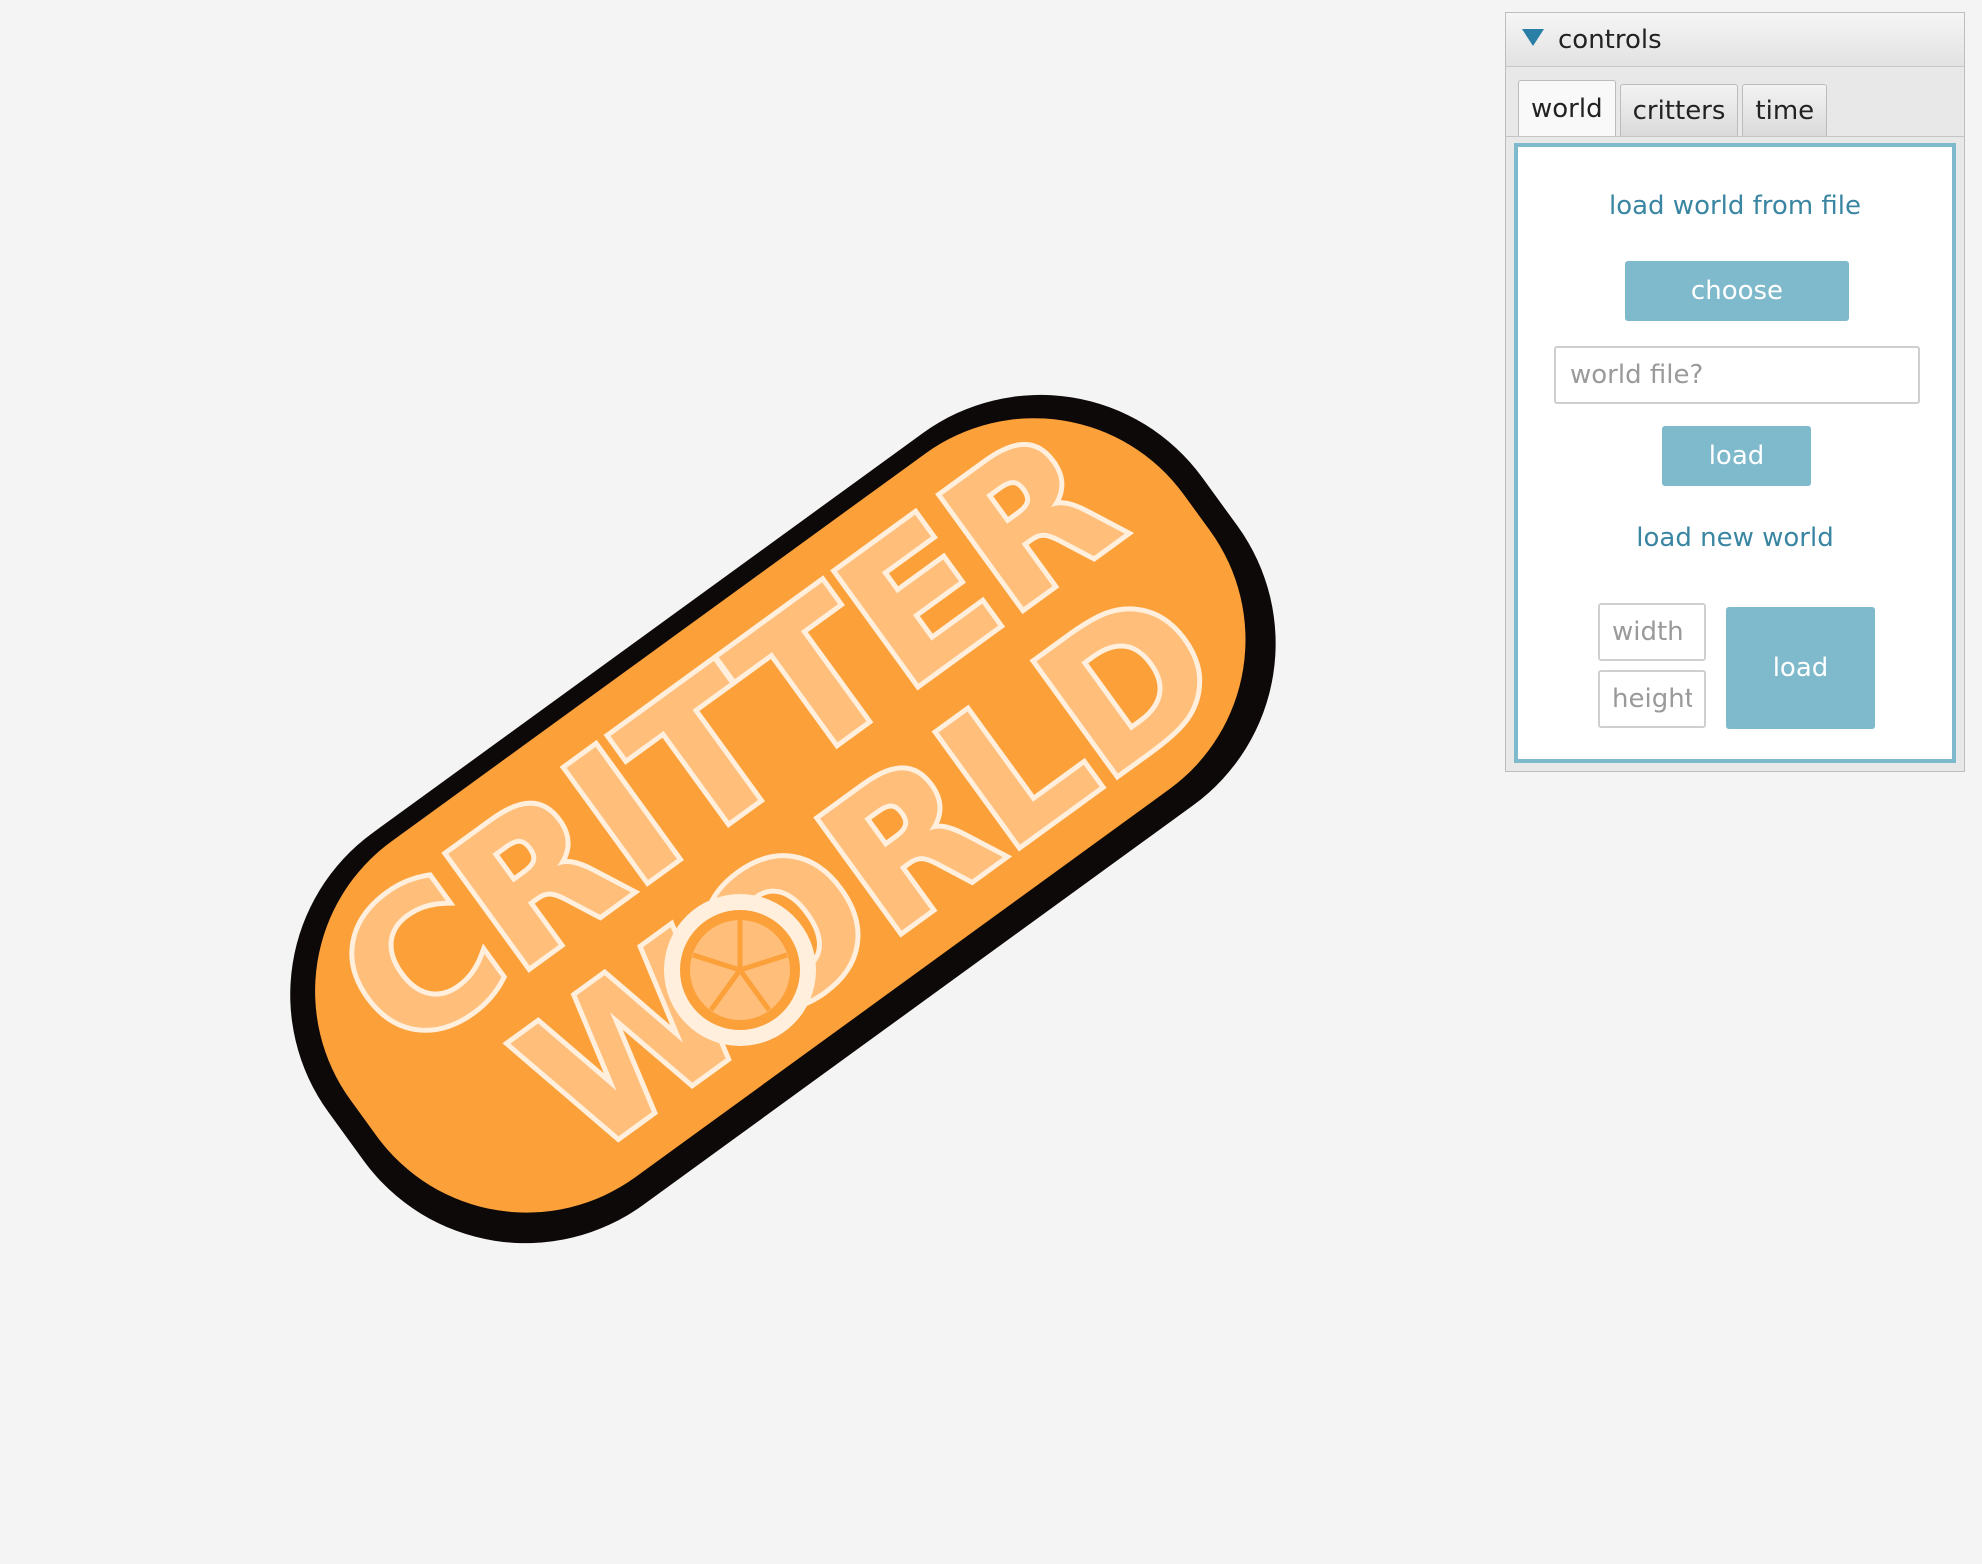 The image size is (1982, 1564). What do you see at coordinates (1737, 375) in the screenshot?
I see `world-file-input` at bounding box center [1737, 375].